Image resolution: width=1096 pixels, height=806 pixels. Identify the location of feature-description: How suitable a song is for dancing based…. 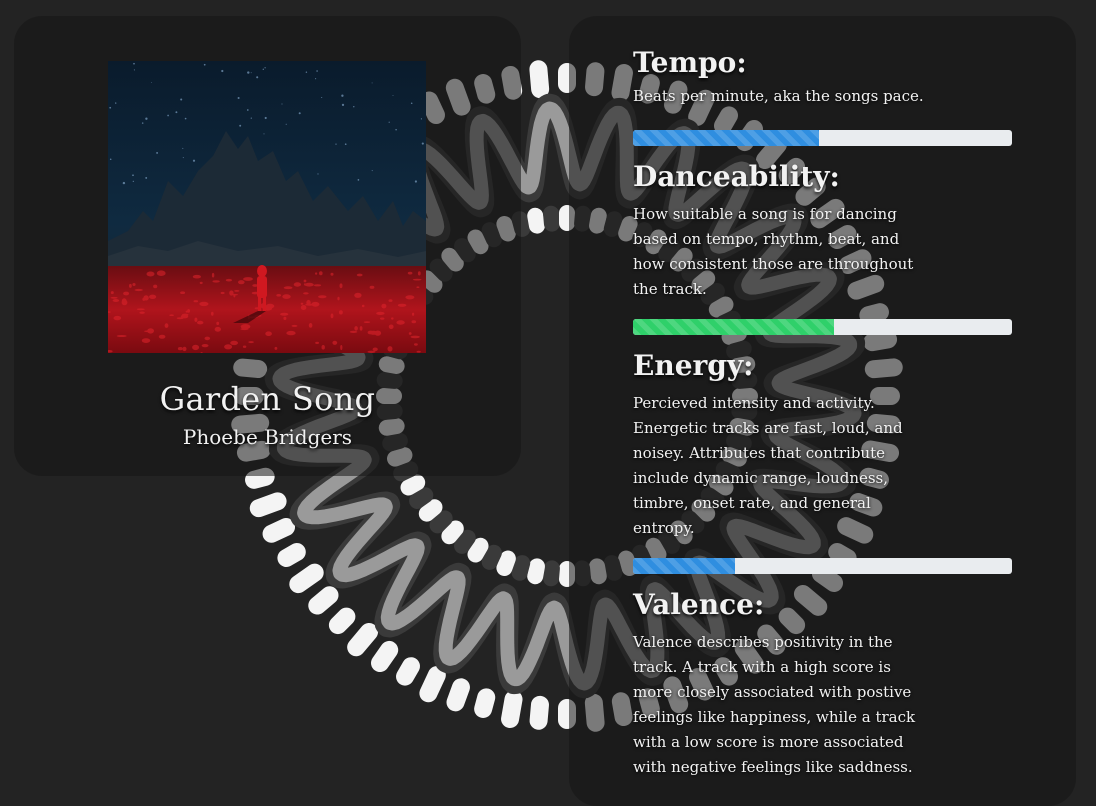
(773, 251).